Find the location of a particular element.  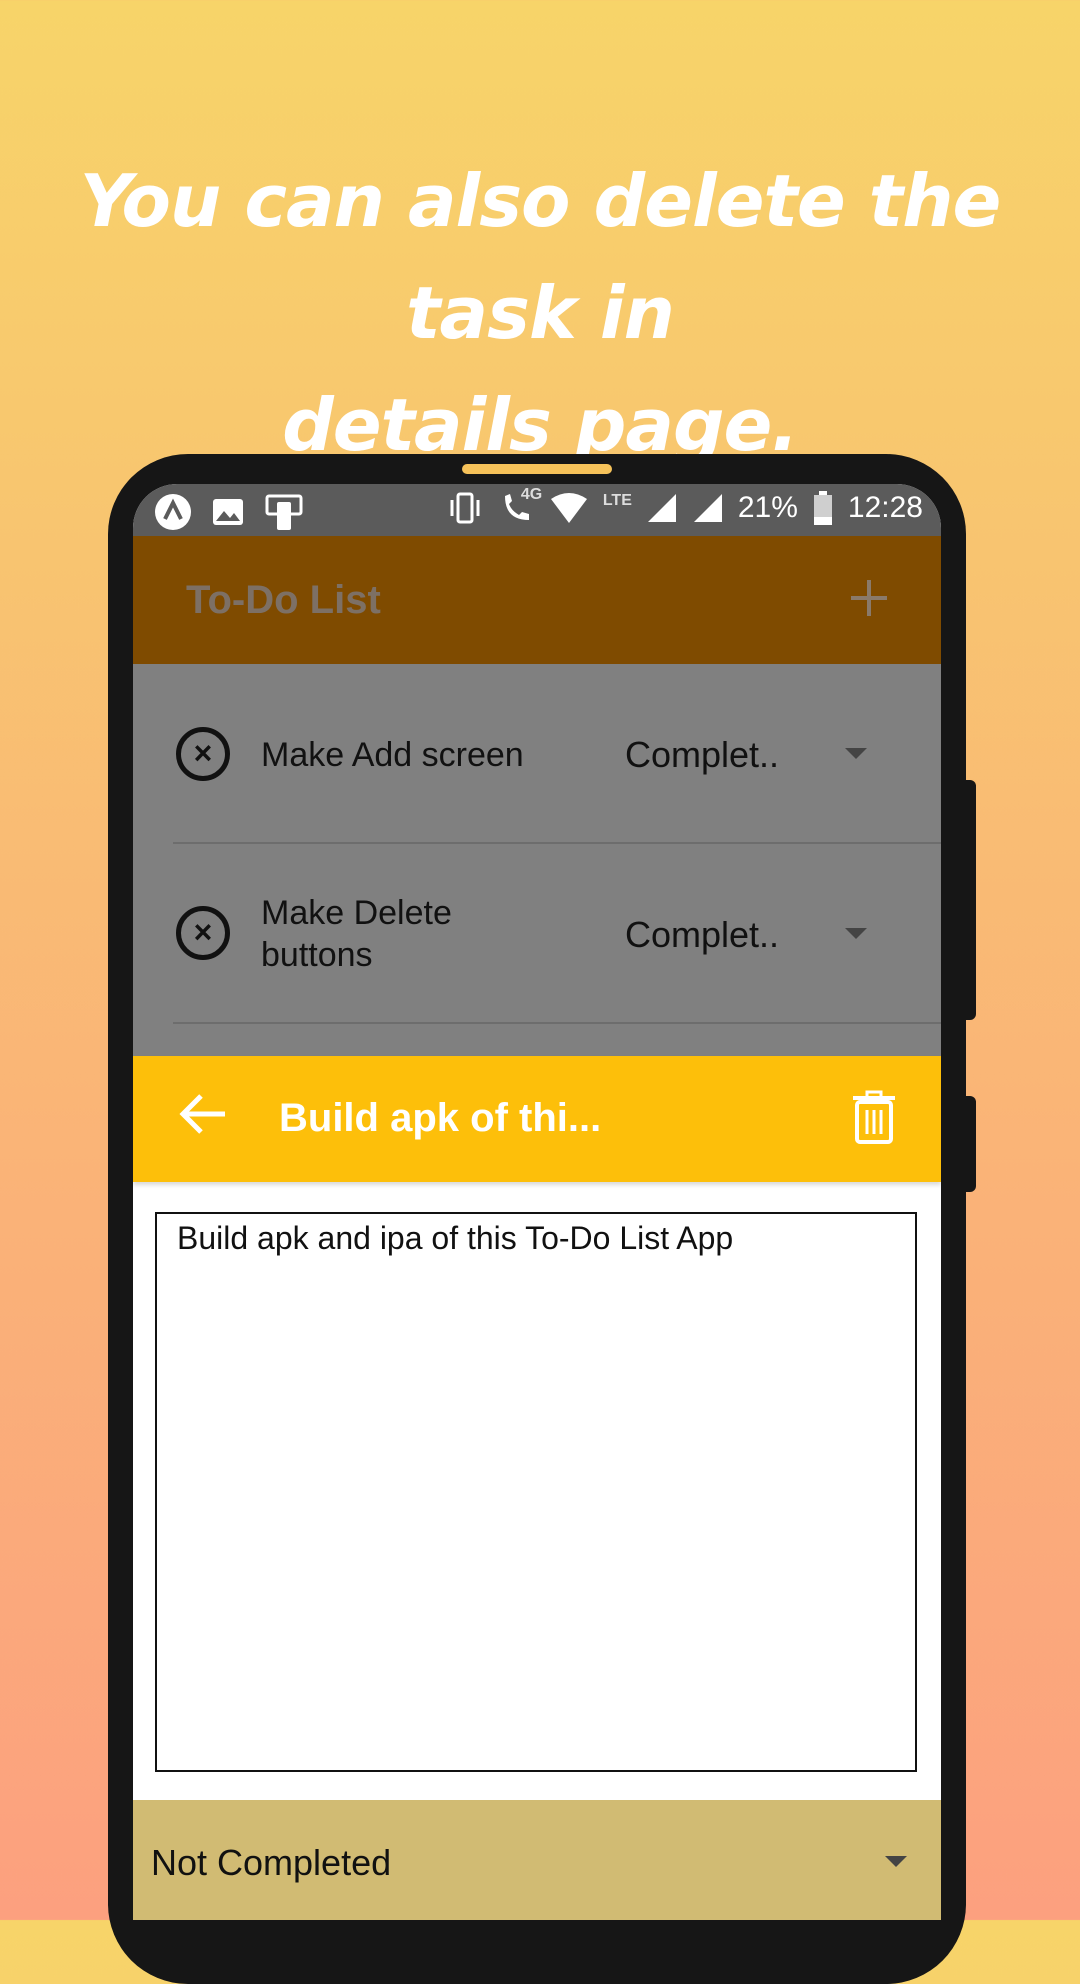

system-icons: 4G LTE 21% 12:28 is located at coordinates (684, 506).